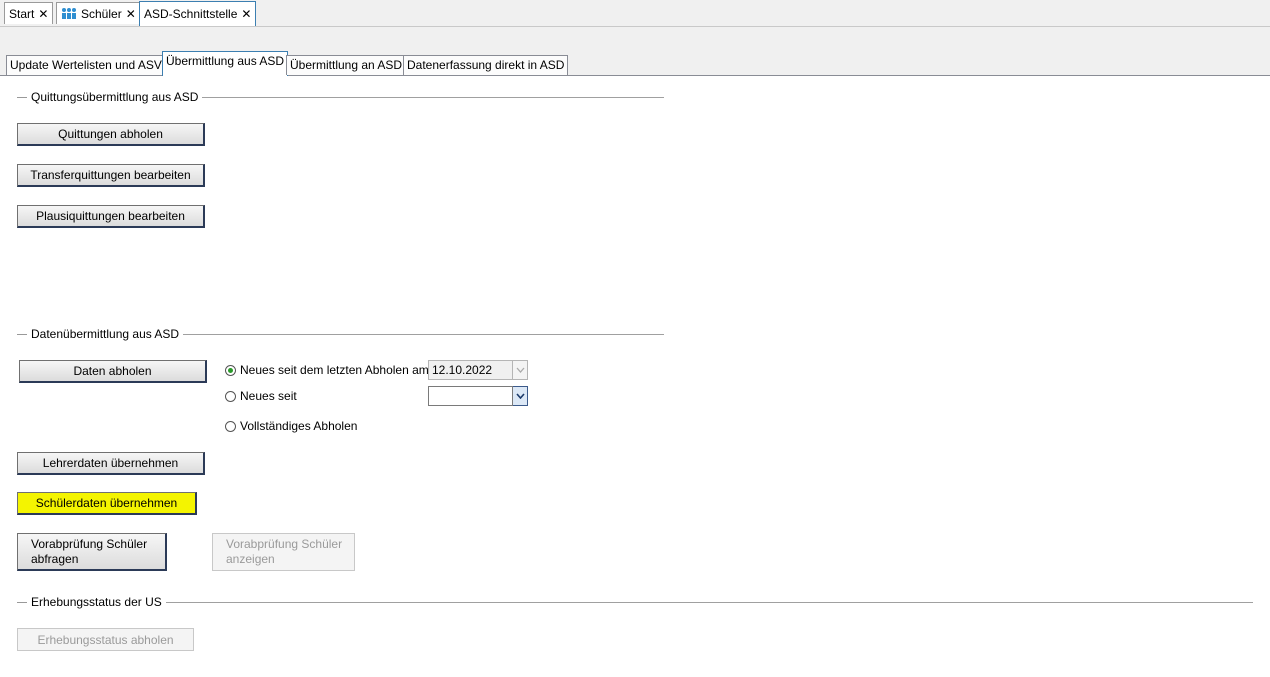 The height and width of the screenshot is (677, 1270). What do you see at coordinates (334, 370) in the screenshot?
I see `radio-label: Neues seit dem letzten Abholen am` at bounding box center [334, 370].